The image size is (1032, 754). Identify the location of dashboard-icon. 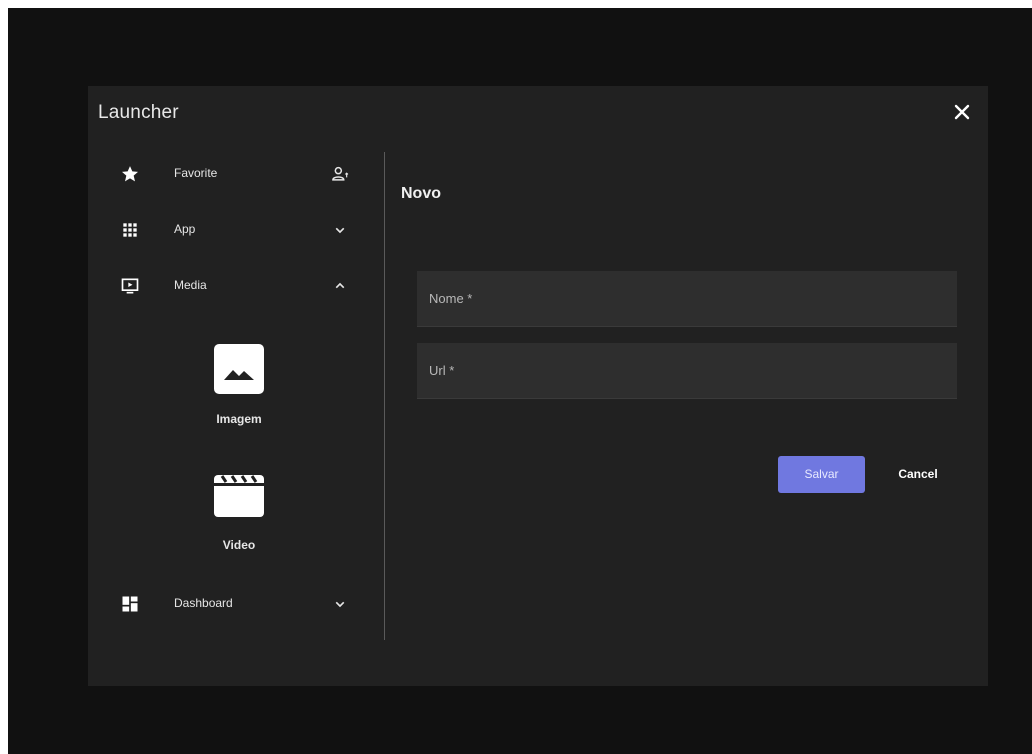
(130, 604).